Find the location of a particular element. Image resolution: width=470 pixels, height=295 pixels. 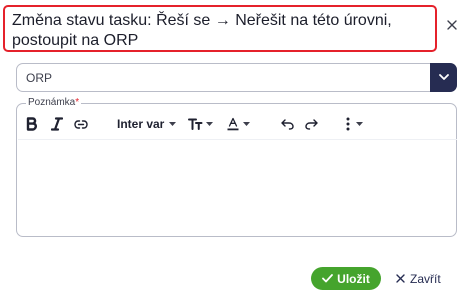

more-options-dropdown is located at coordinates (358, 124).